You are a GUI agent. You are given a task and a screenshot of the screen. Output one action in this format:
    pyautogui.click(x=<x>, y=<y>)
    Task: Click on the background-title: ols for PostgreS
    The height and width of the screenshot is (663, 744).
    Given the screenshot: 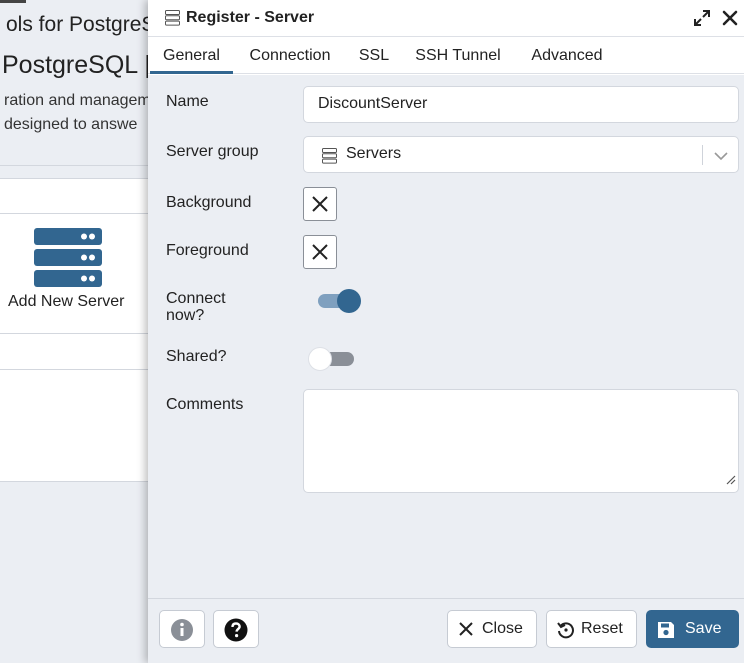 What is the action you would take?
    pyautogui.click(x=81, y=24)
    